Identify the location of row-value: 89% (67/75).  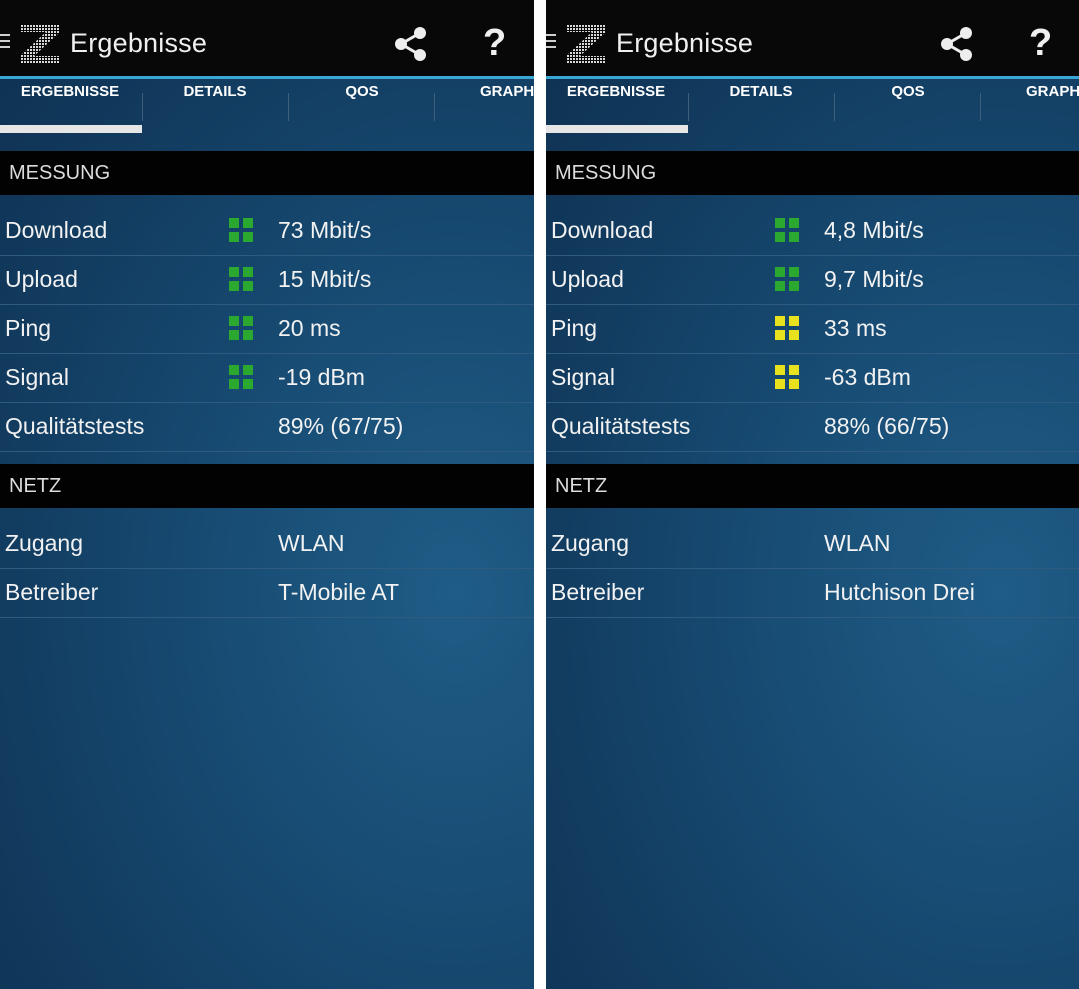
(341, 426).